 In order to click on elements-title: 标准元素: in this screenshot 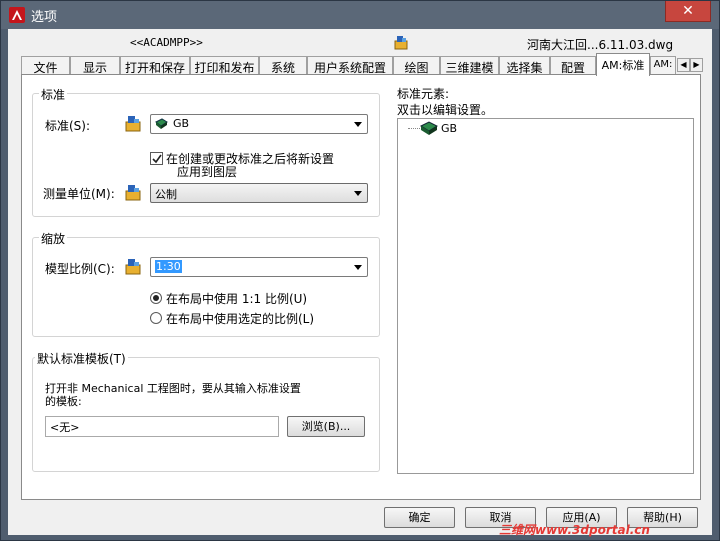, I will do `click(423, 94)`.